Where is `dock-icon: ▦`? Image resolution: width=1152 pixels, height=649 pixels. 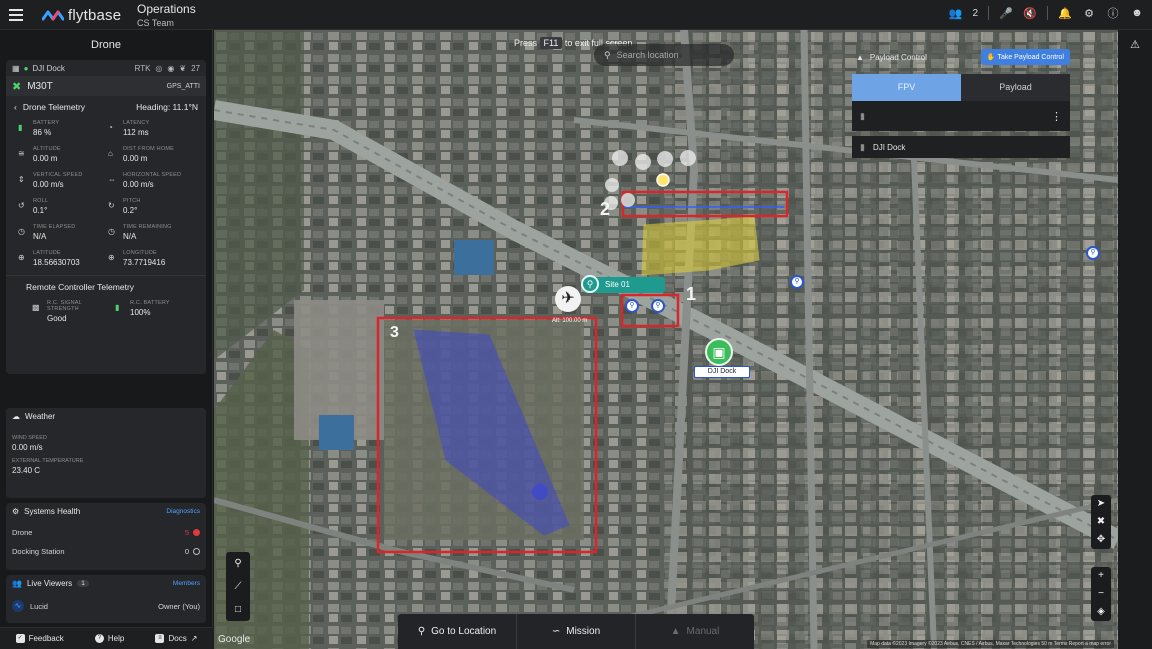
dock-icon: ▦ is located at coordinates (16, 68).